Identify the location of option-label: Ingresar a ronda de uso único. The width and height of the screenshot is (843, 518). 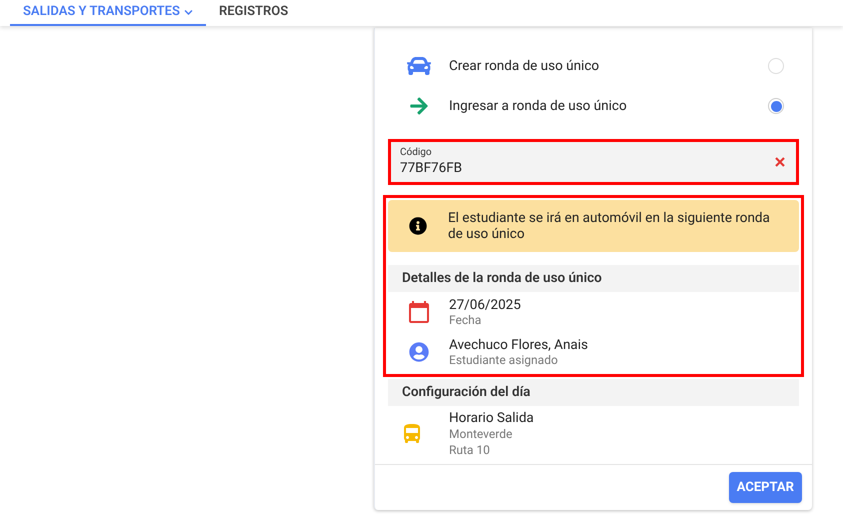
(538, 106).